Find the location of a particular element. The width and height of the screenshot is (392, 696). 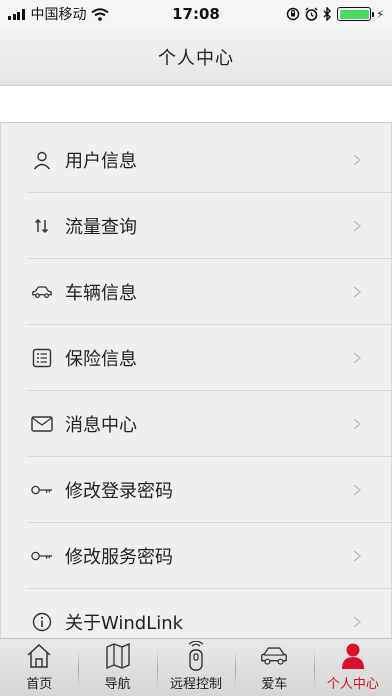

map-icon is located at coordinates (118, 656).